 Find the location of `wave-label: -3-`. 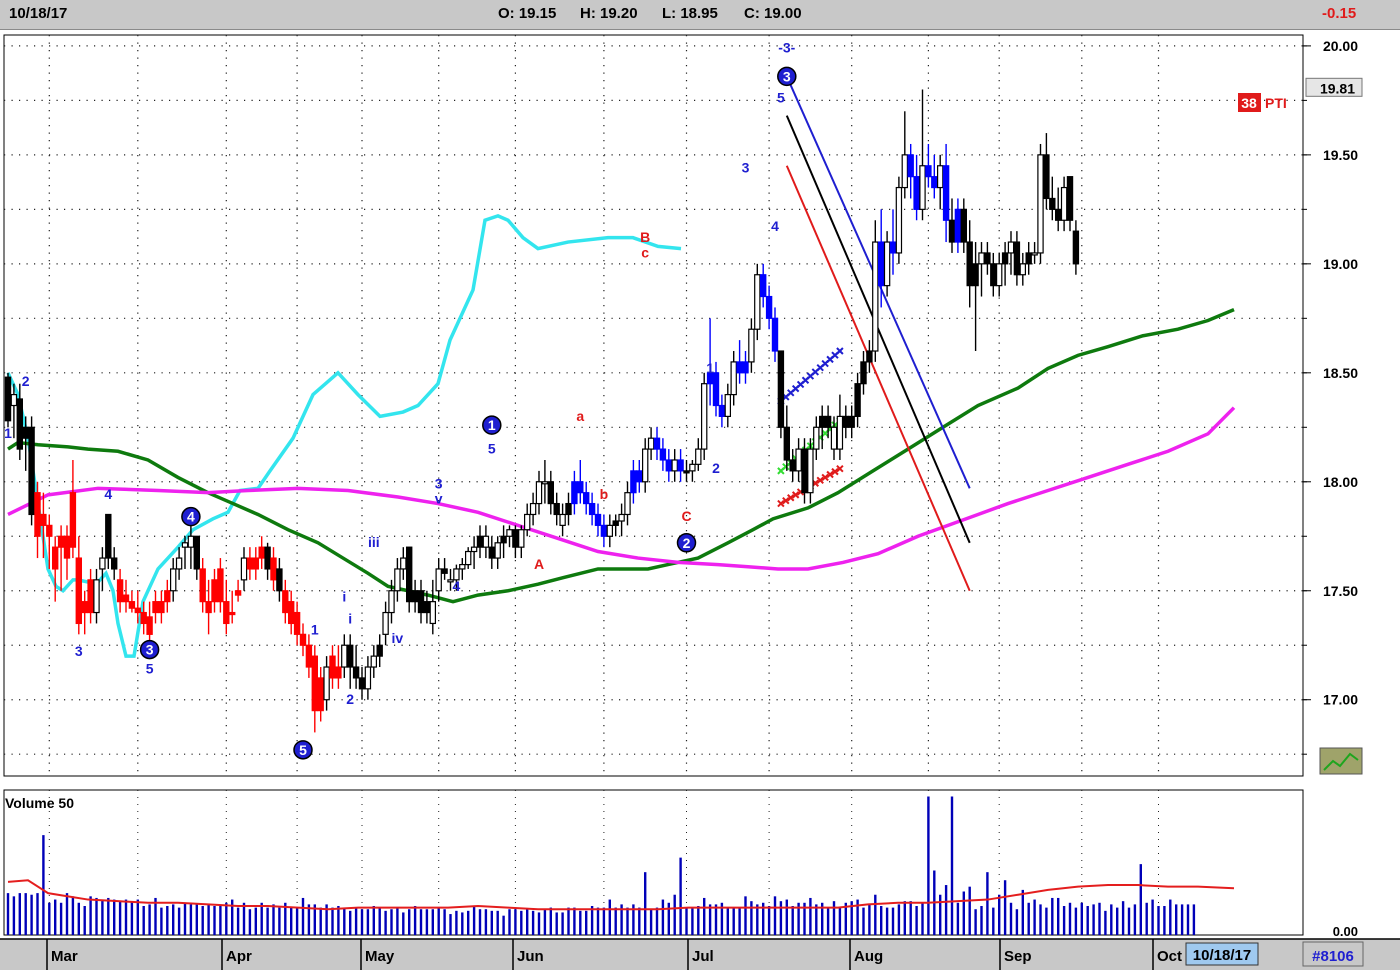

wave-label: -3- is located at coordinates (786, 47).